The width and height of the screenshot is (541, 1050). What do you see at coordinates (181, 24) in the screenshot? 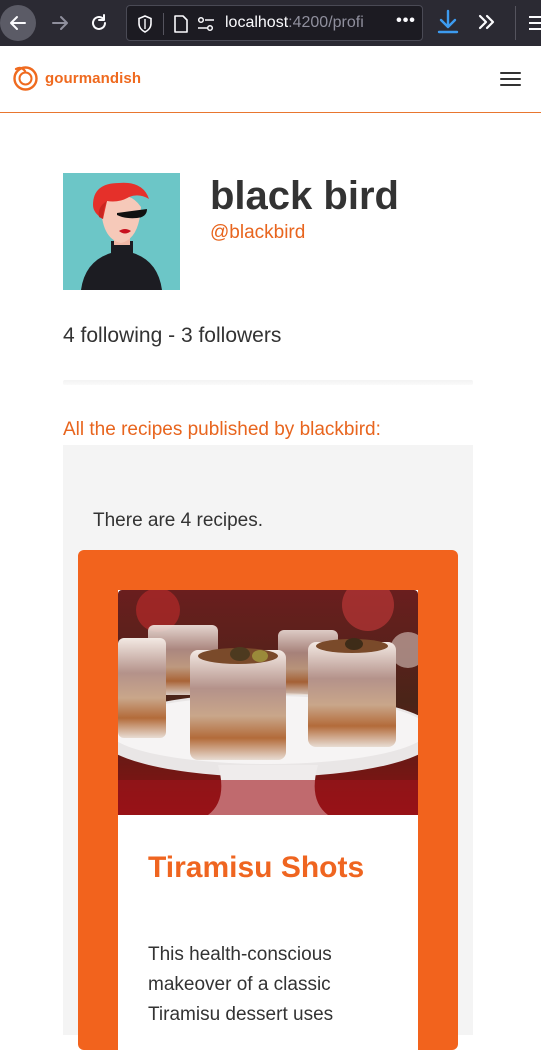
I see `page-icon` at bounding box center [181, 24].